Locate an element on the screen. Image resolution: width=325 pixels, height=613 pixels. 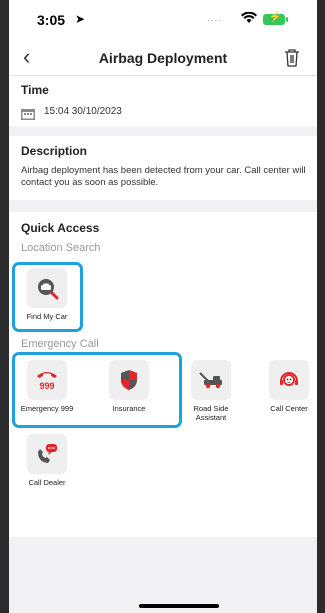
call-dealer-button: Call Dealer is located at coordinates (47, 460).